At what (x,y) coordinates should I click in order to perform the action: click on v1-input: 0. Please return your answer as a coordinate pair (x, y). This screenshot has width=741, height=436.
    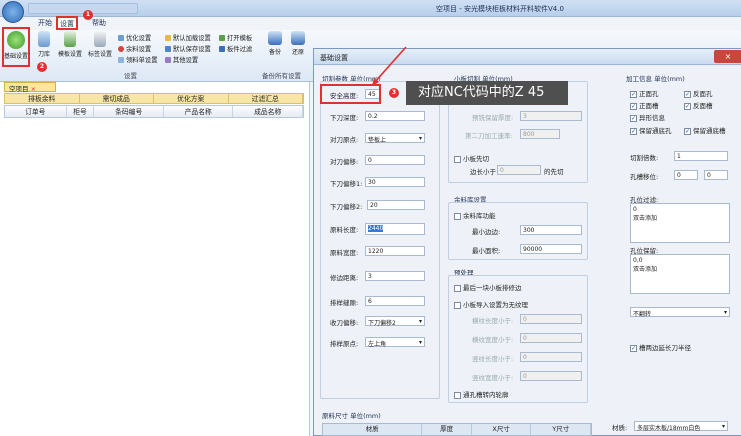
    Looking at the image, I should click on (551, 357).